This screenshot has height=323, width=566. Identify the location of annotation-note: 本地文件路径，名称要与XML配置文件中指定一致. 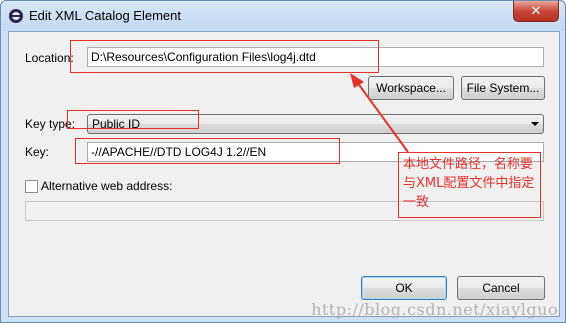
(469, 185).